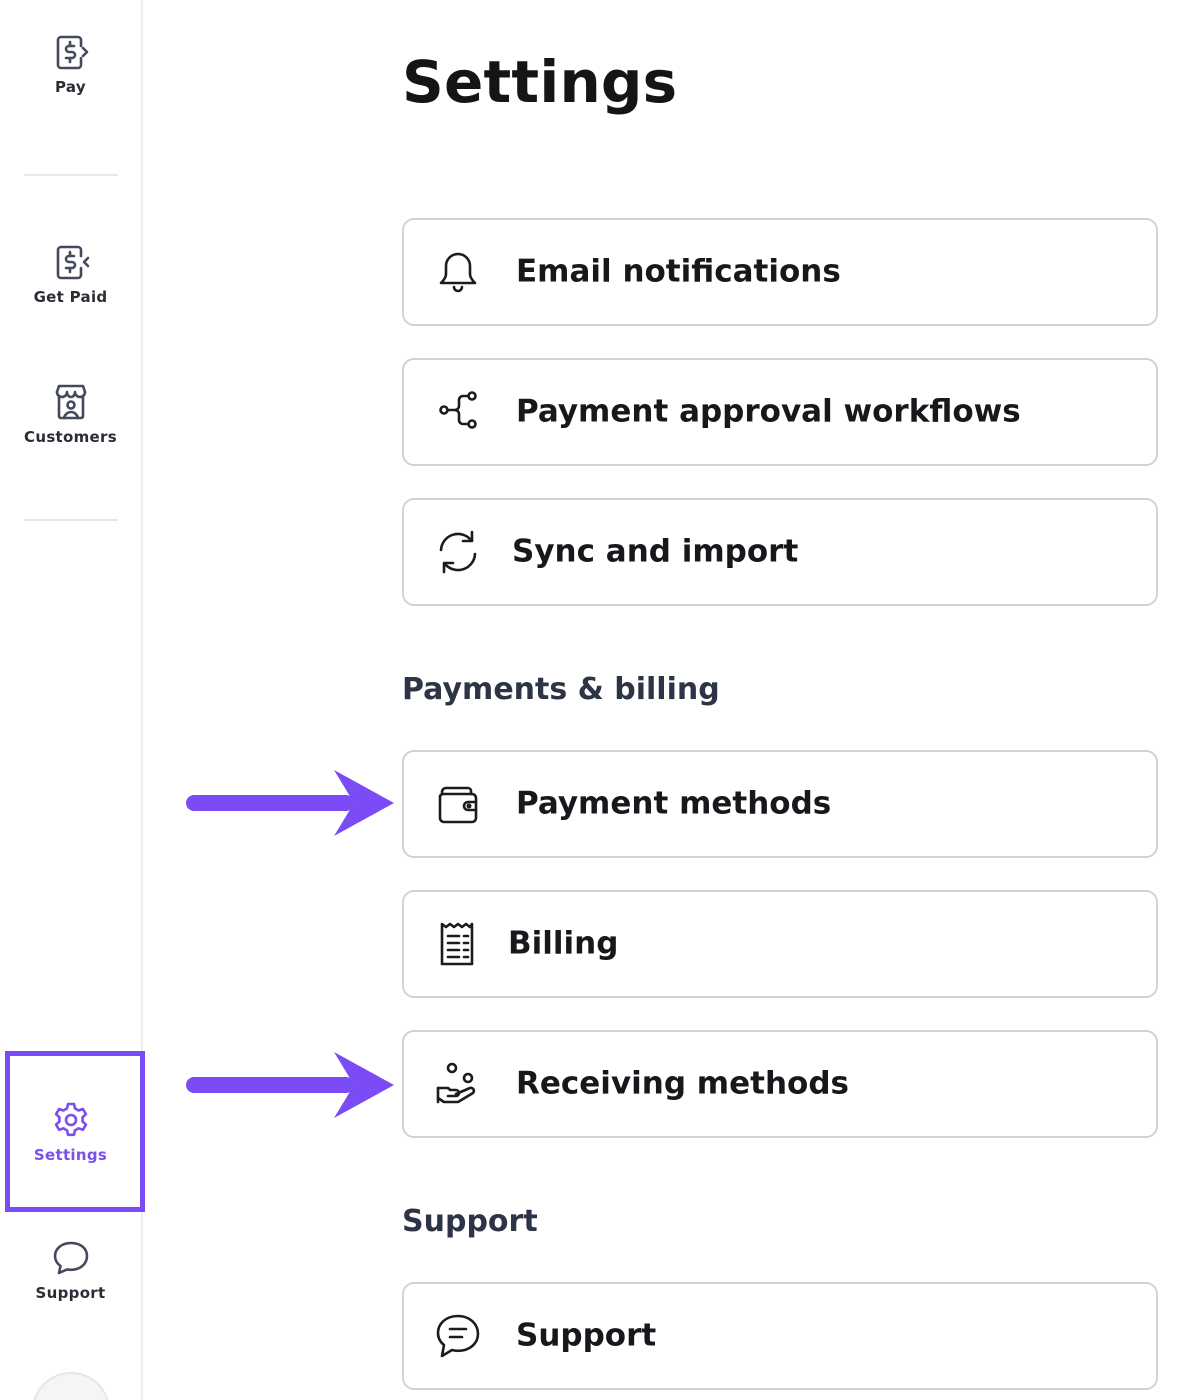  What do you see at coordinates (70, 1155) in the screenshot?
I see `sidebar-item-label: Settings` at bounding box center [70, 1155].